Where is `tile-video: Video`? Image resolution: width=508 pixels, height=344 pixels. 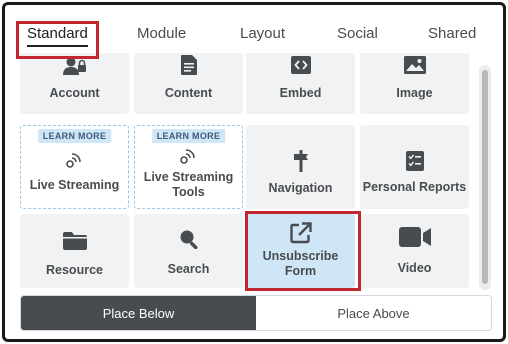 tile-video: Video is located at coordinates (414, 251).